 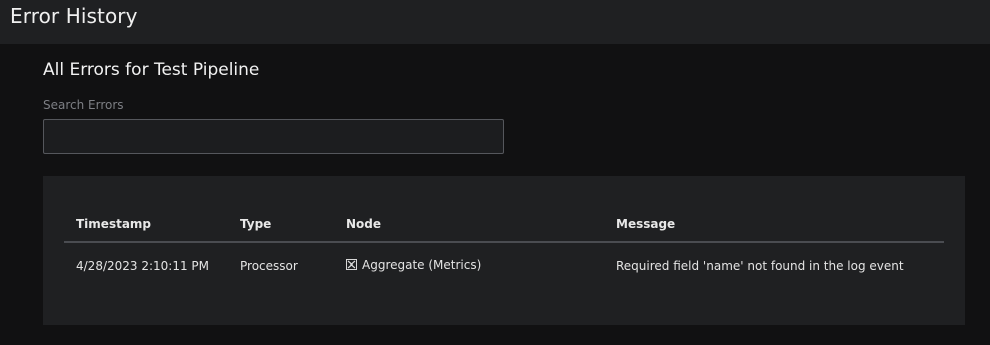 What do you see at coordinates (273, 136) in the screenshot?
I see `search-input` at bounding box center [273, 136].